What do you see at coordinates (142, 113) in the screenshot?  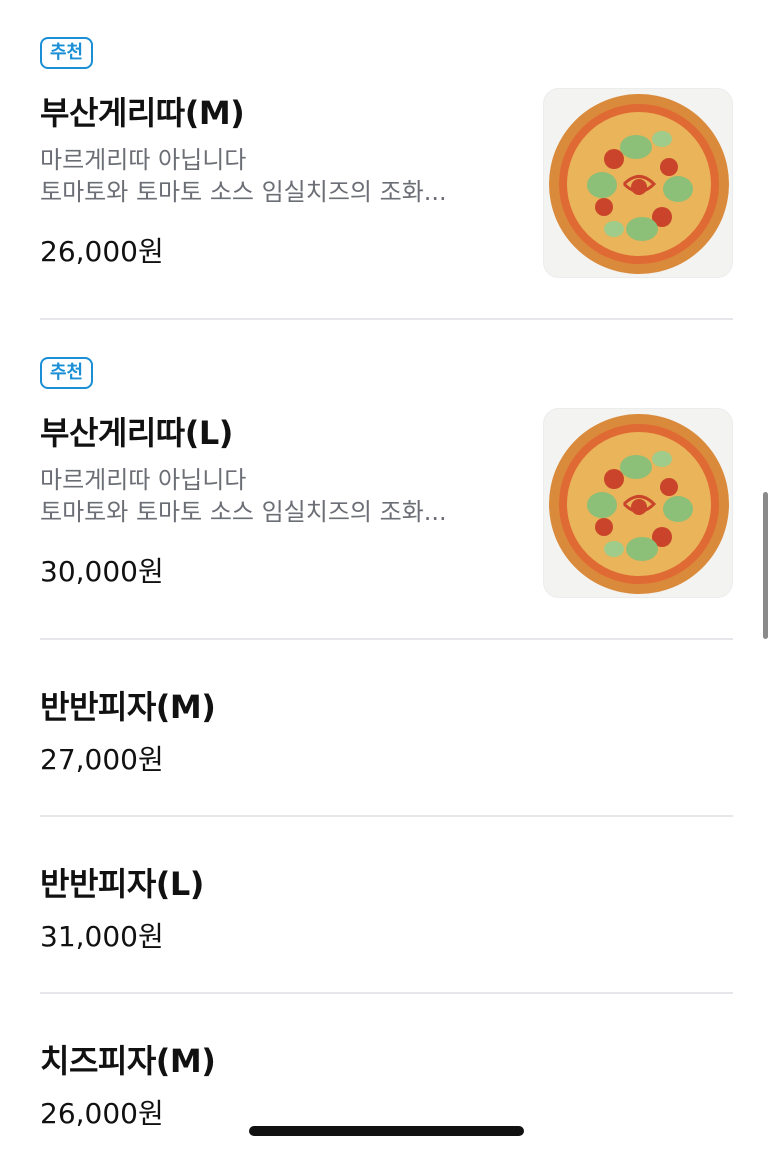 I see `menu-item-name: 부산게리따(M)` at bounding box center [142, 113].